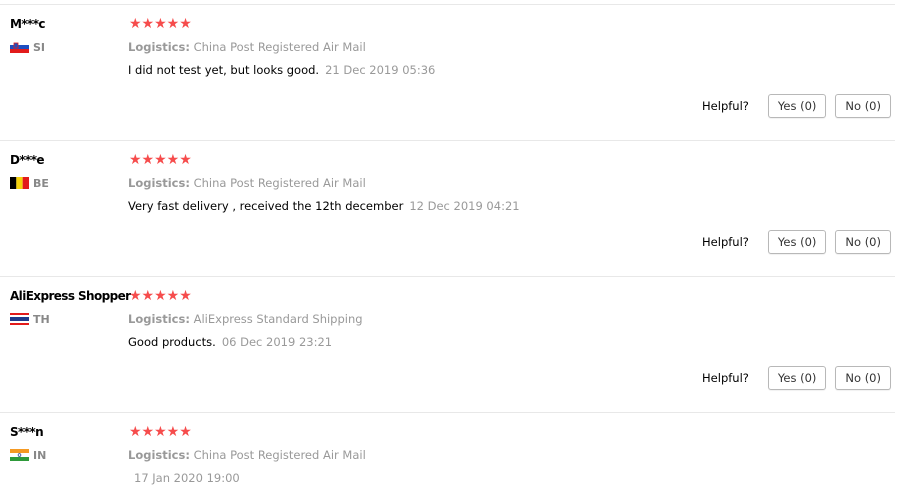 The image size is (904, 486). Describe the element at coordinates (187, 478) in the screenshot. I see `review-date: 17 Jan 2020 19:00` at that location.